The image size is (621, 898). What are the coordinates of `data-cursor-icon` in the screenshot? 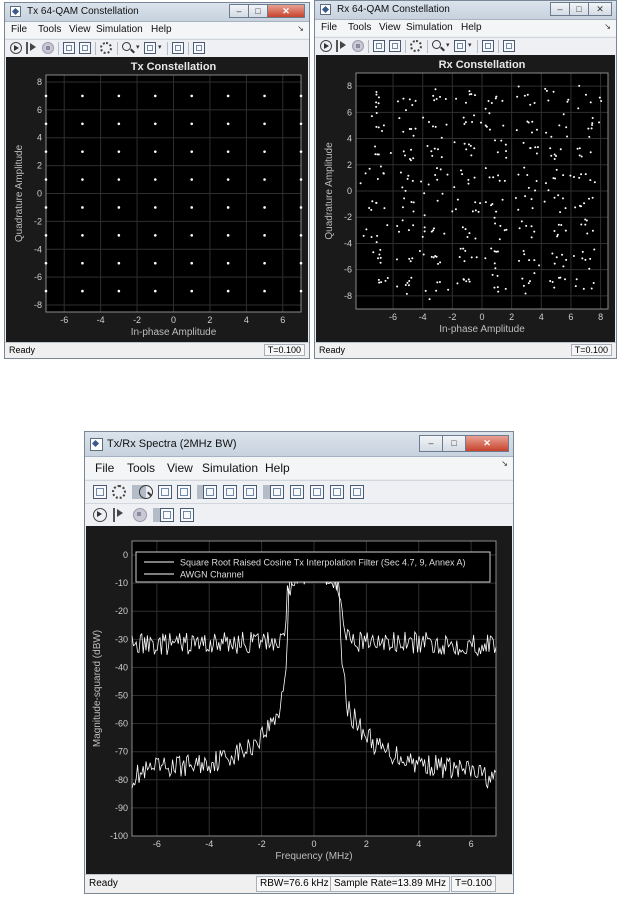 It's located at (277, 492).